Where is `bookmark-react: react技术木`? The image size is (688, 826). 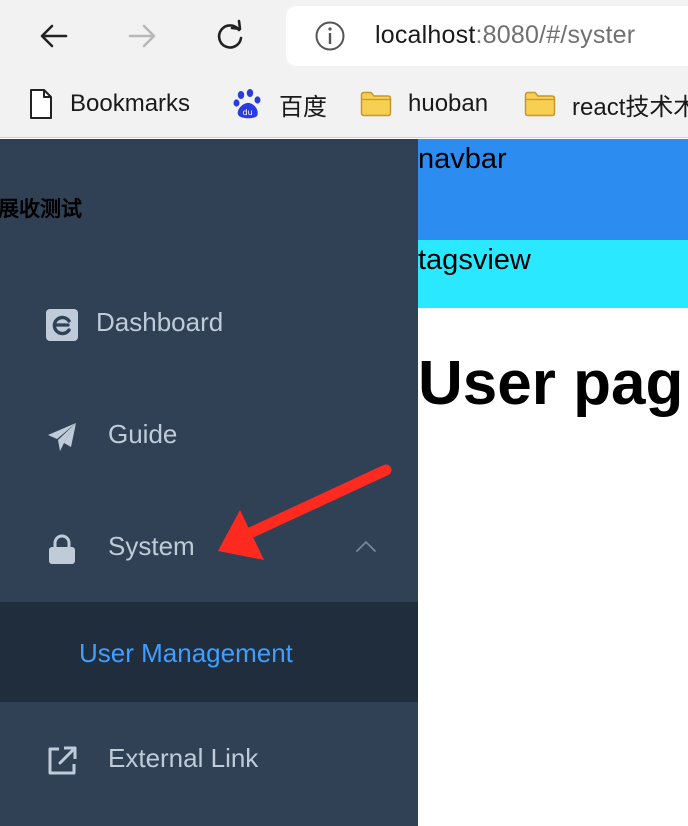
bookmark-react: react技术木 is located at coordinates (606, 104).